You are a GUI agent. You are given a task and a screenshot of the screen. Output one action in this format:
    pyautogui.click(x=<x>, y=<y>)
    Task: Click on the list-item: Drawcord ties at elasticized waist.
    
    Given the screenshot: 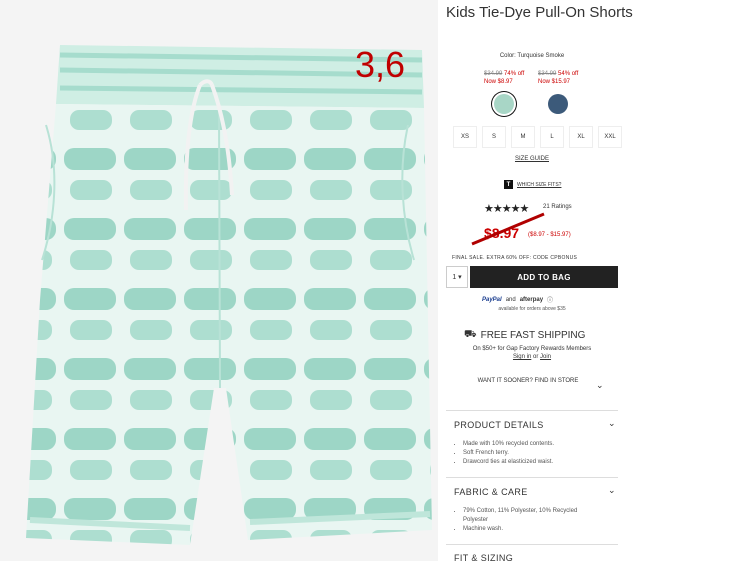 What is the action you would take?
    pyautogui.click(x=508, y=462)
    